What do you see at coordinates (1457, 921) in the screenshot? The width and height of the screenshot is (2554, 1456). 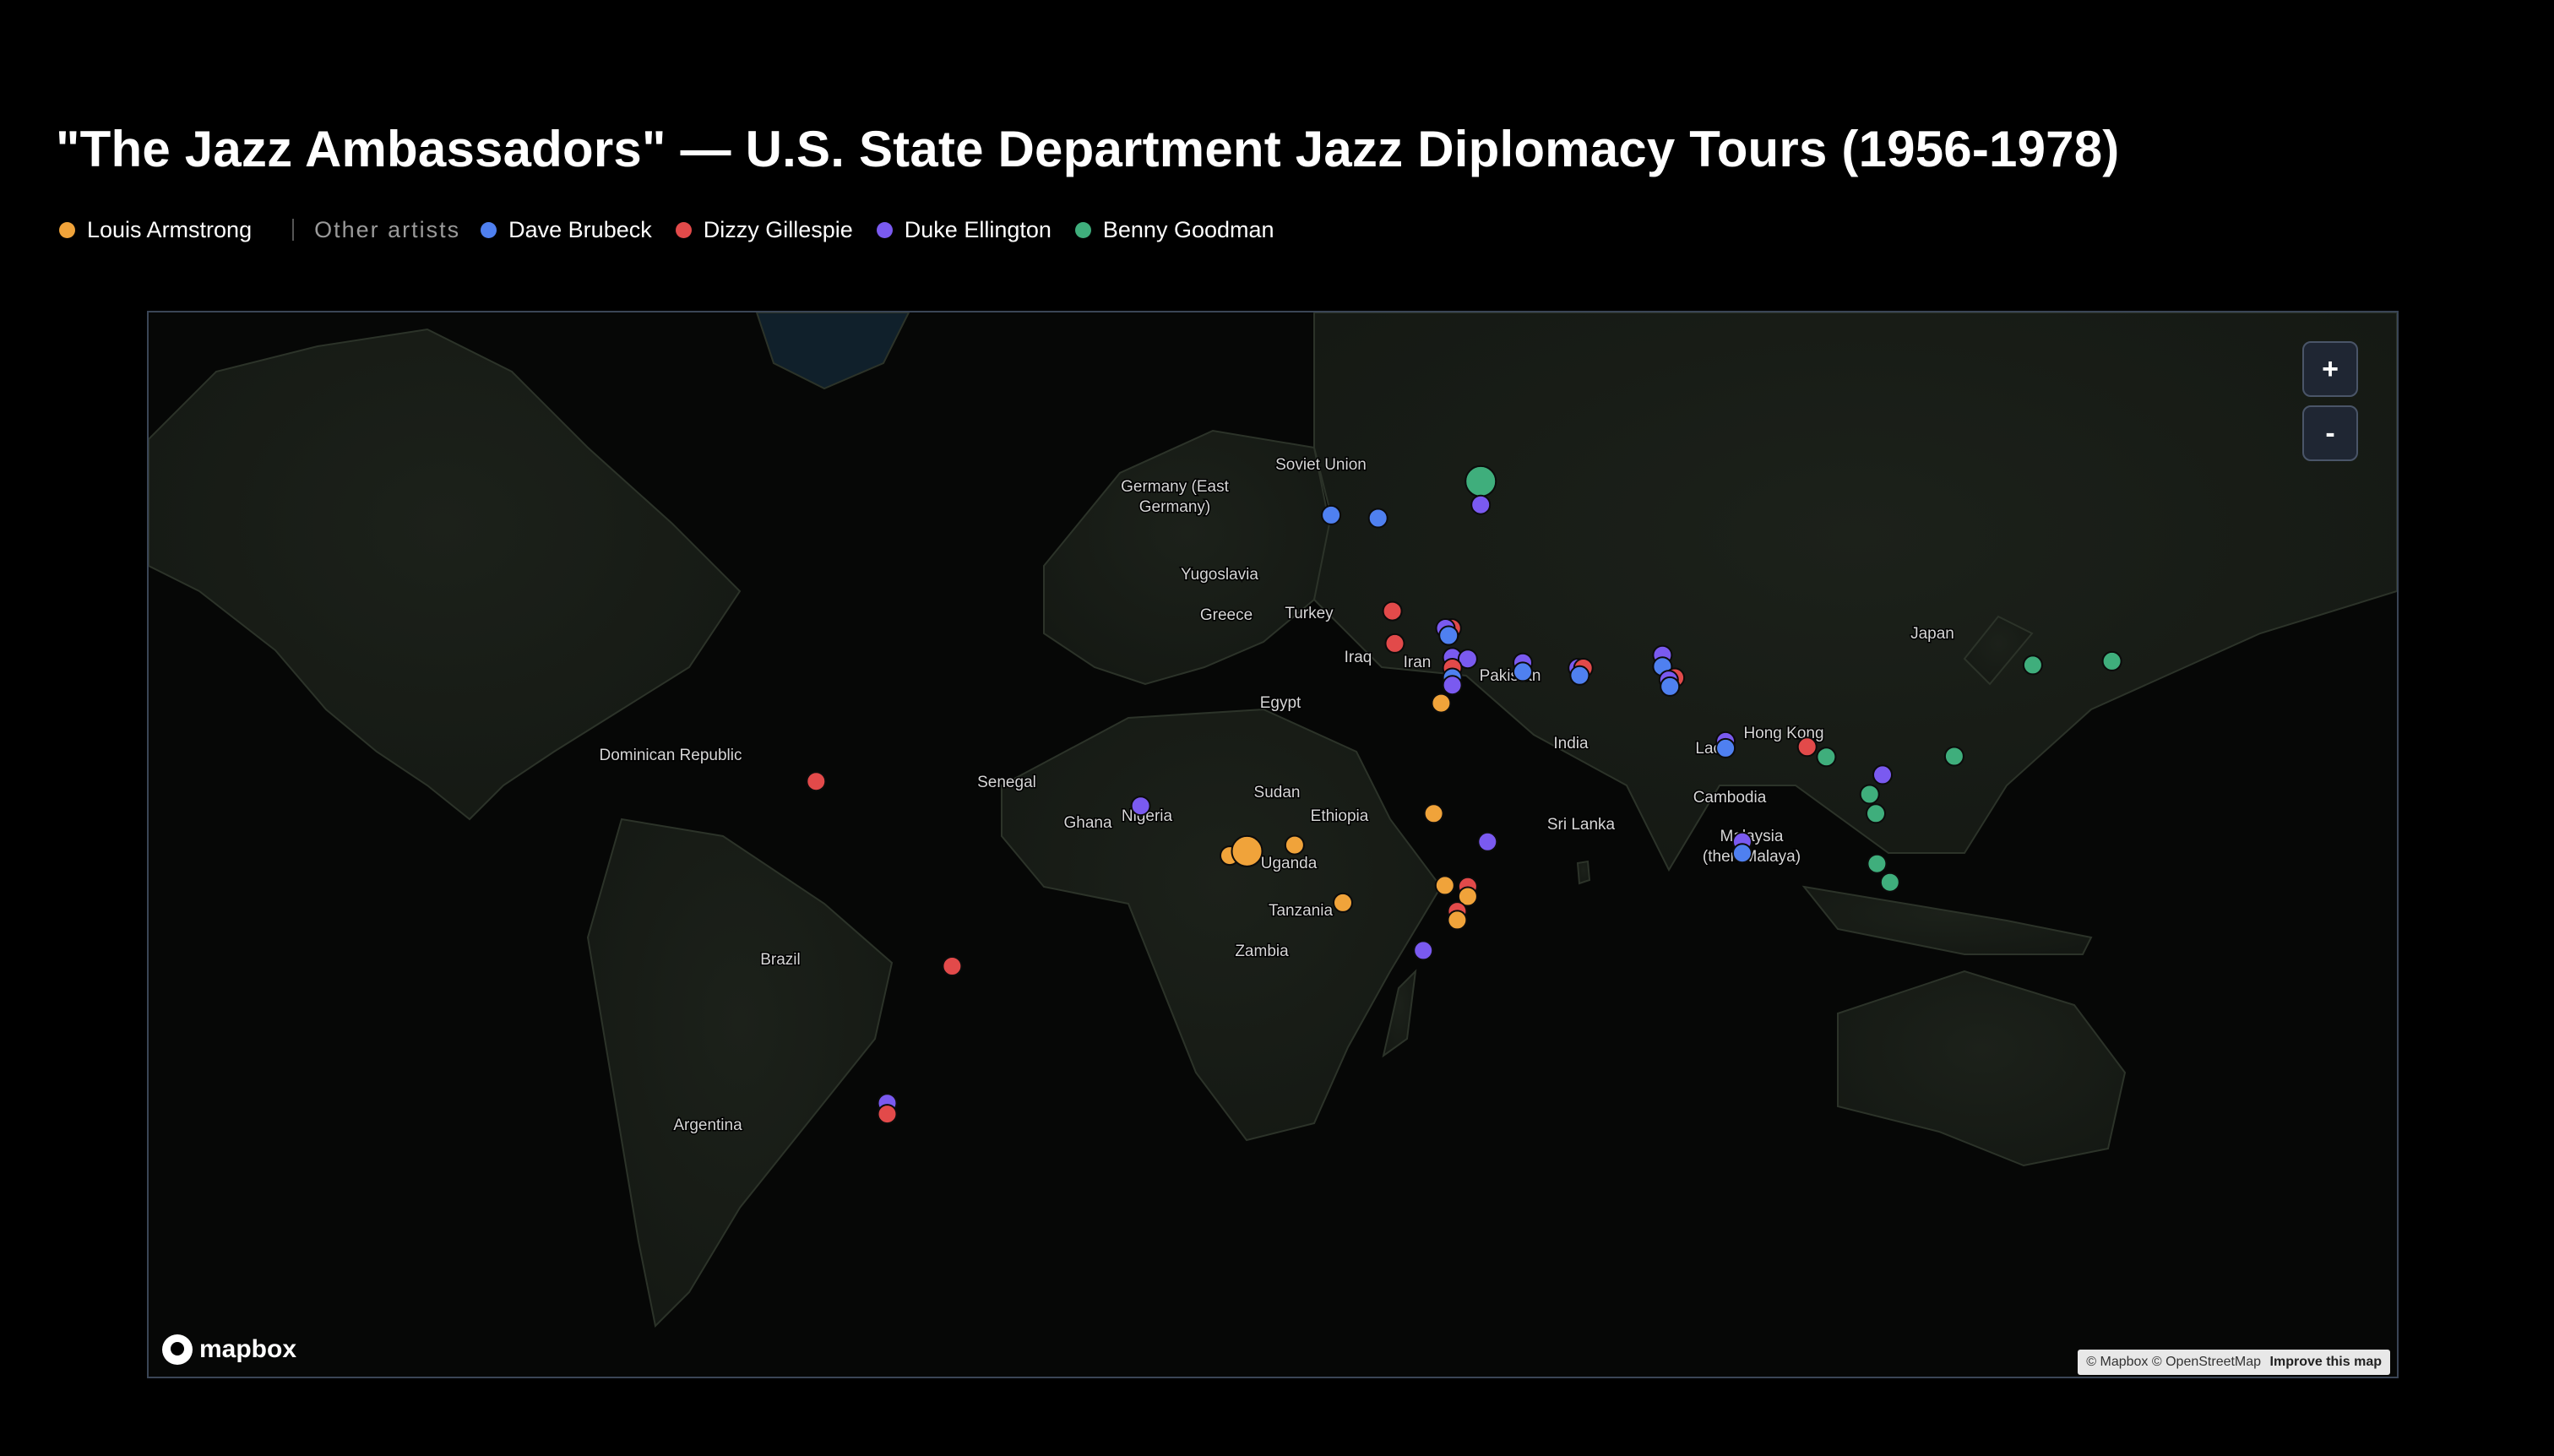 I see `tour-marker-tanzania` at bounding box center [1457, 921].